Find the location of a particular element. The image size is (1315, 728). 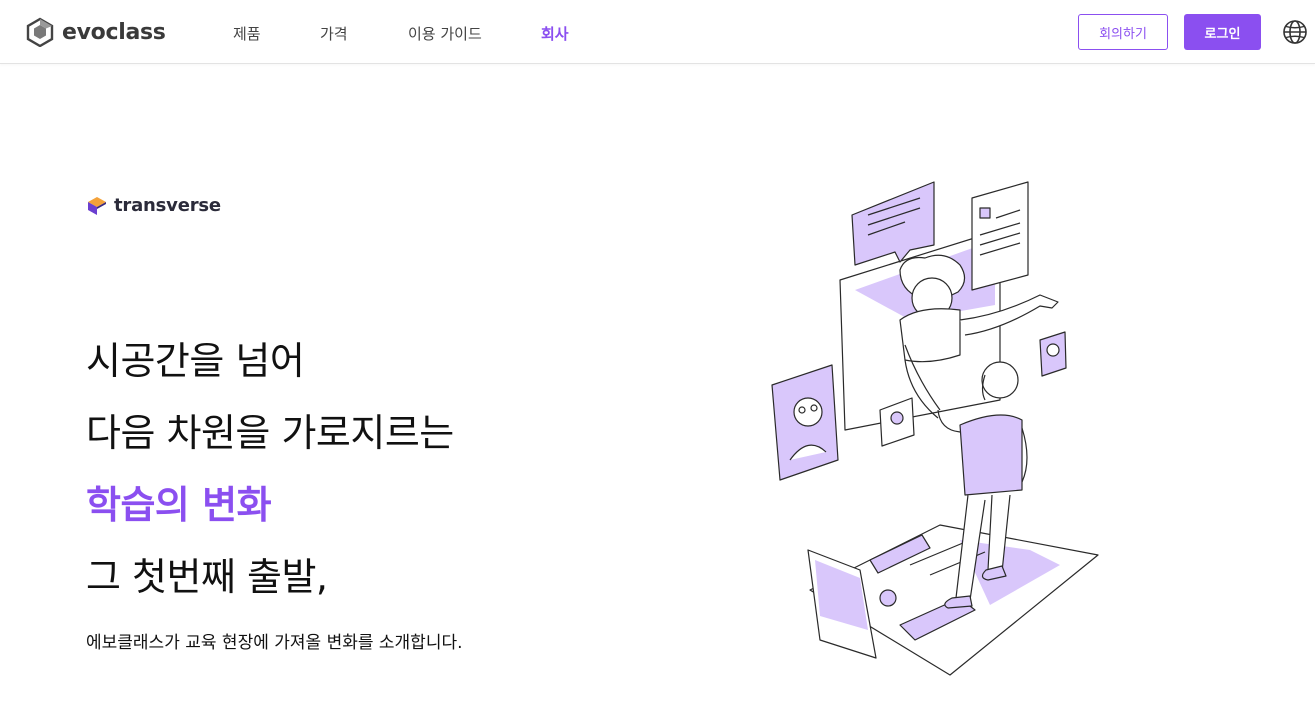

partner-name: transverse is located at coordinates (167, 205).